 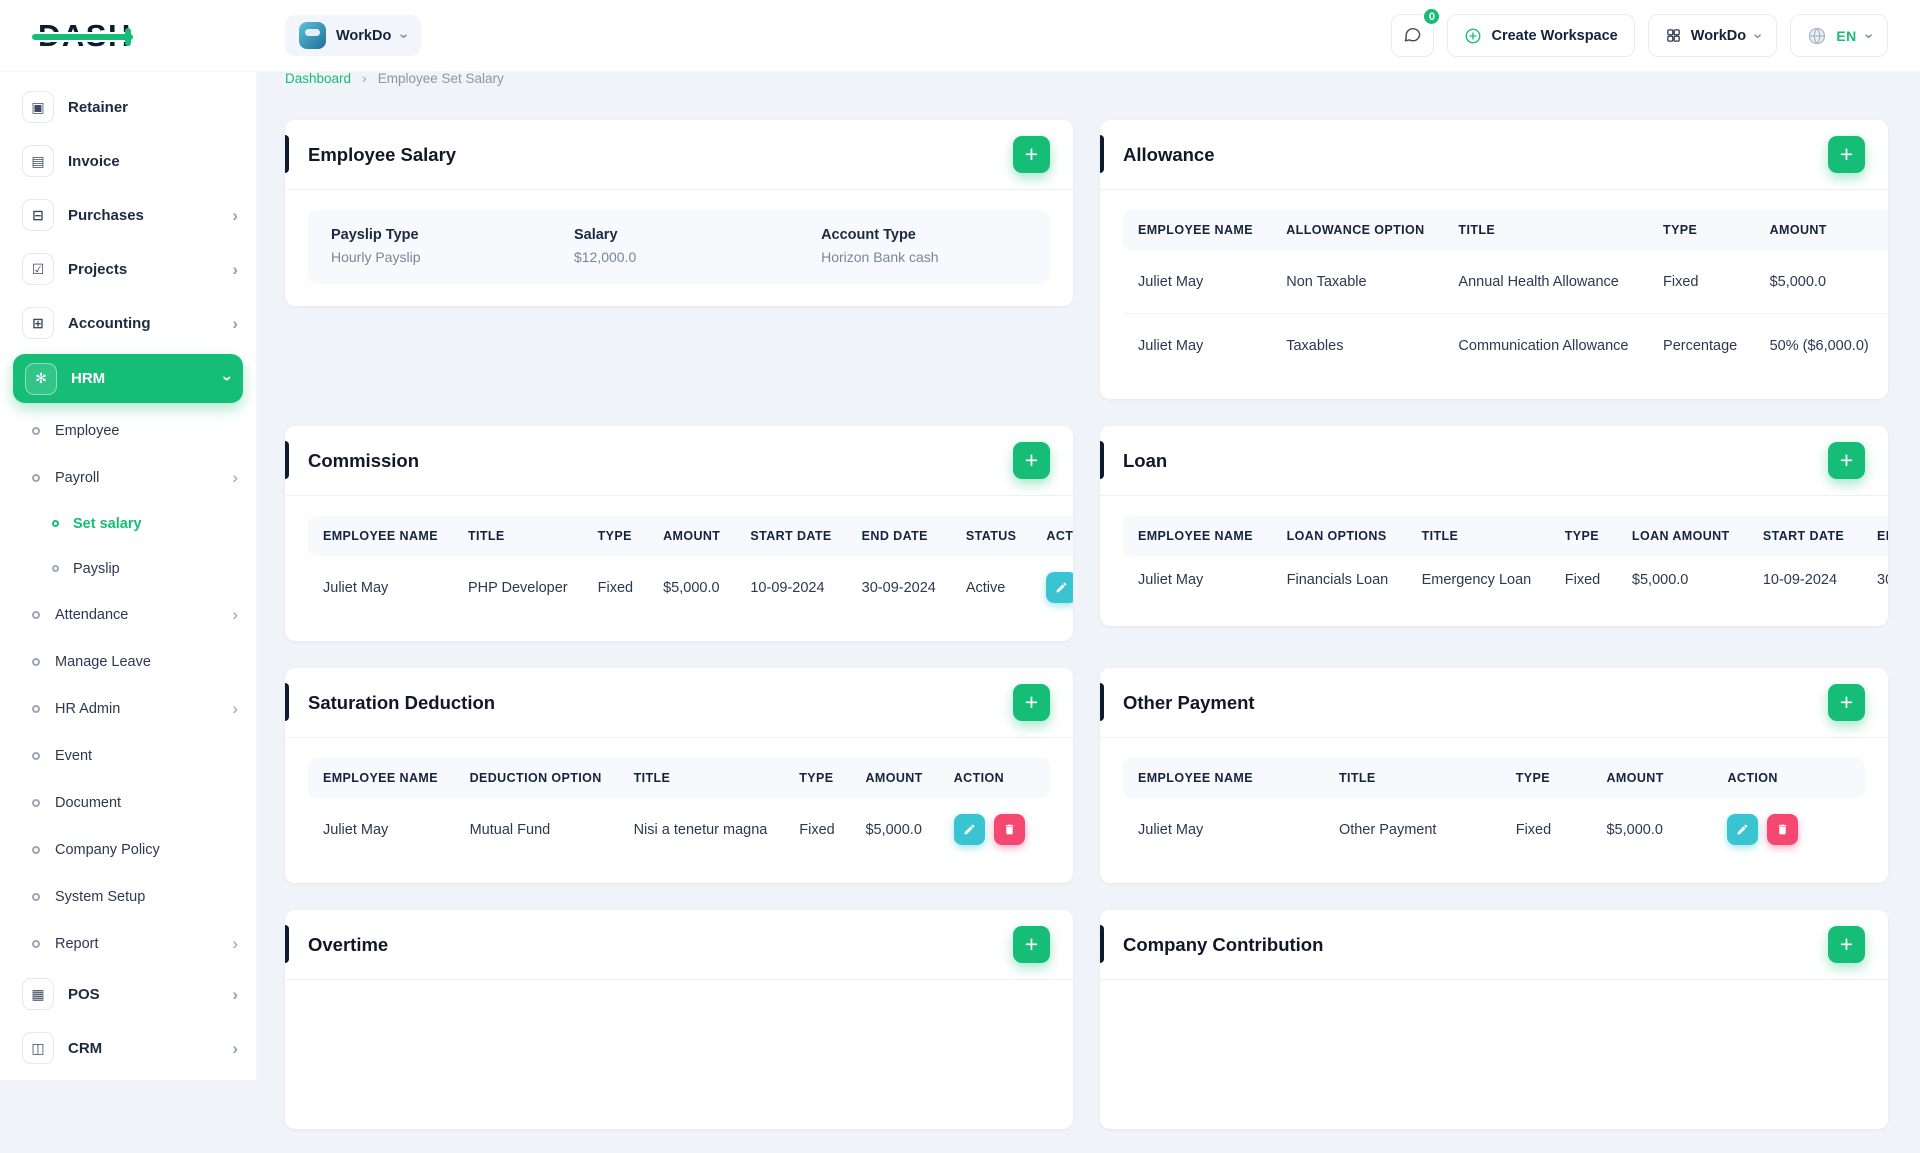 I want to click on sidebar-item-hr-admin: HR Admin›, so click(x=128, y=708).